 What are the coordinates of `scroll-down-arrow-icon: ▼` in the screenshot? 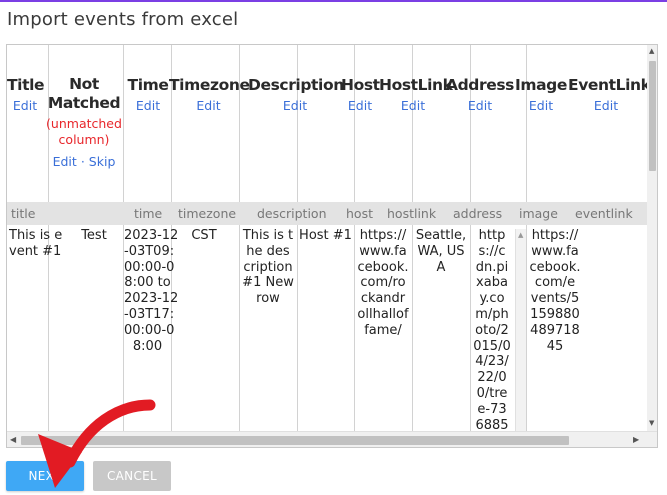 It's located at (651, 423).